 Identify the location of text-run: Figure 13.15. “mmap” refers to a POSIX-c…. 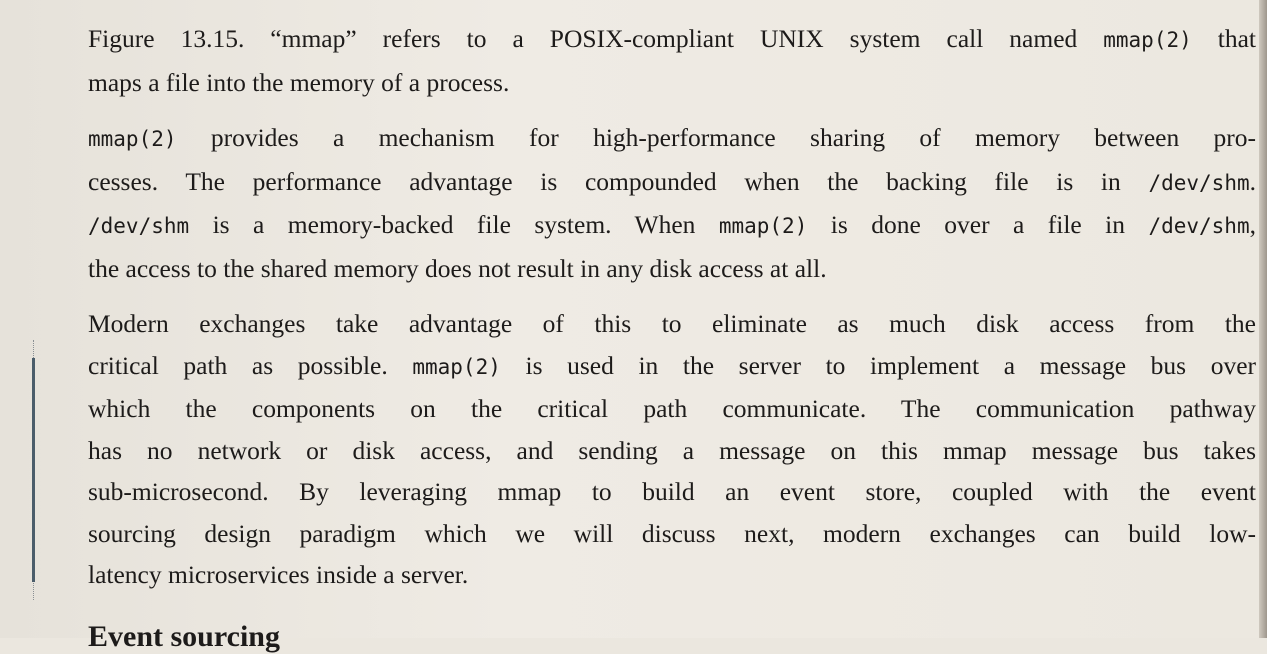
(596, 38).